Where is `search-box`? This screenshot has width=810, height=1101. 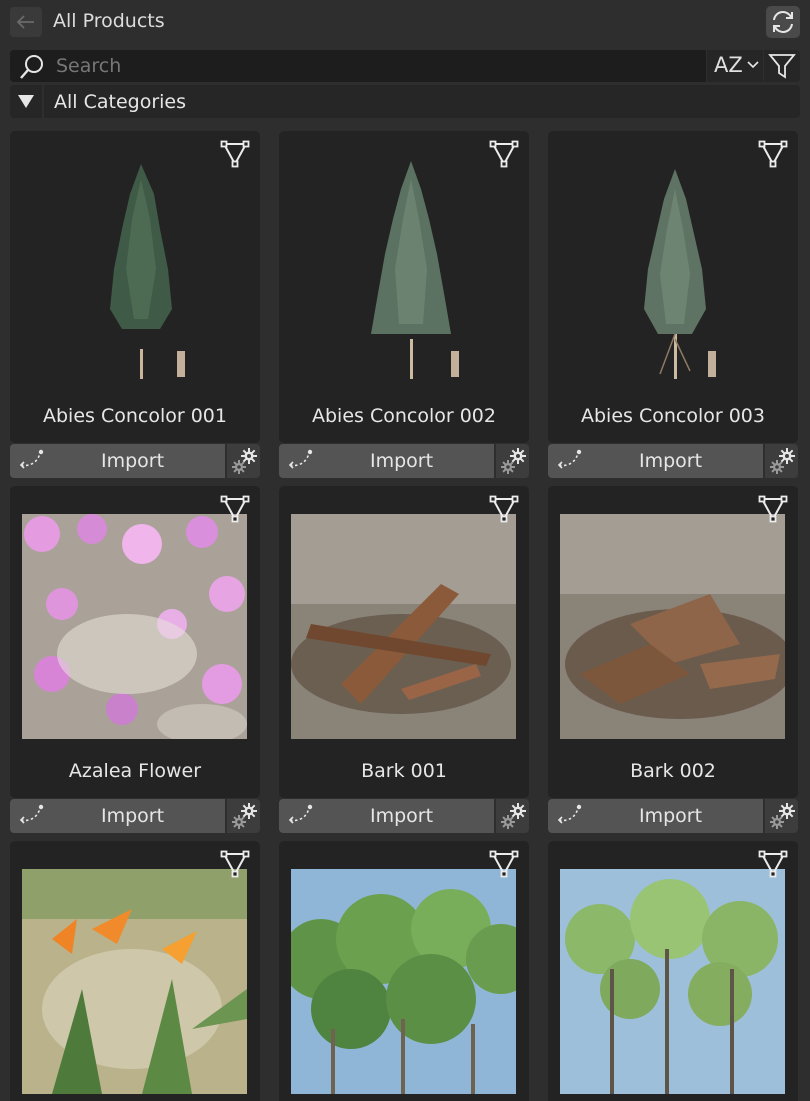 search-box is located at coordinates (358, 66).